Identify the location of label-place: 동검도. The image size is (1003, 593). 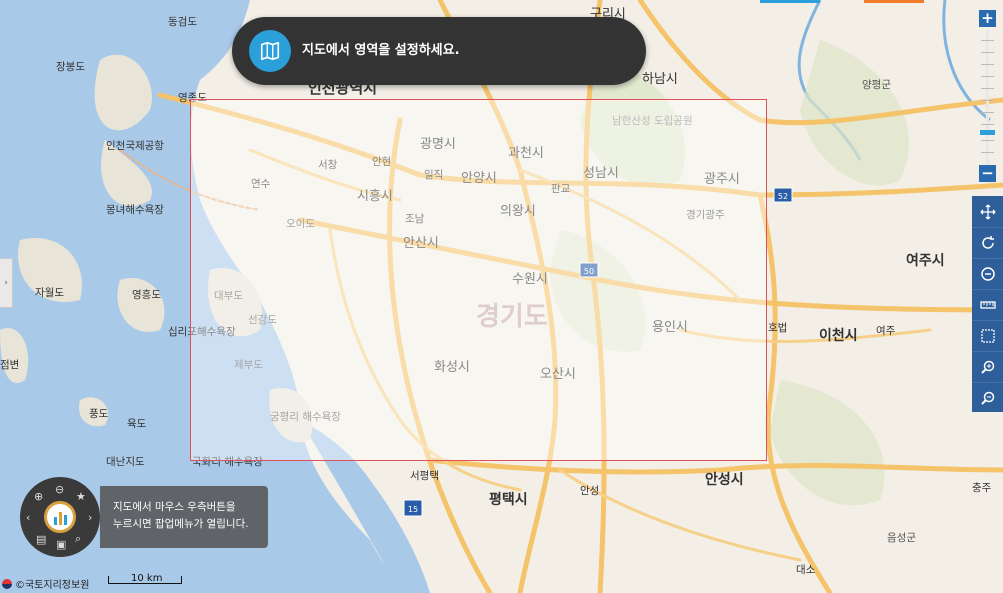
(182, 22).